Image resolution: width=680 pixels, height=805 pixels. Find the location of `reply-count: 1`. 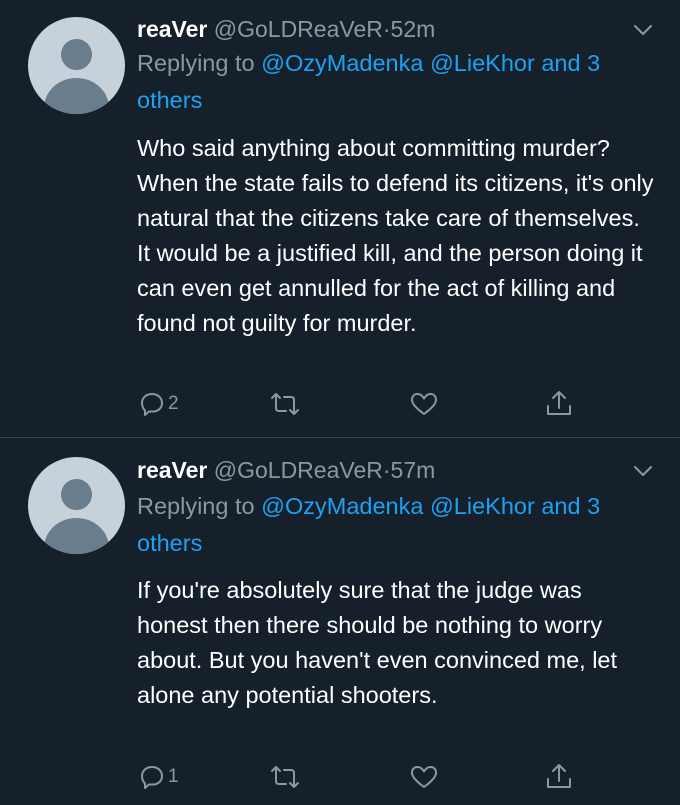

reply-count: 1 is located at coordinates (173, 776).